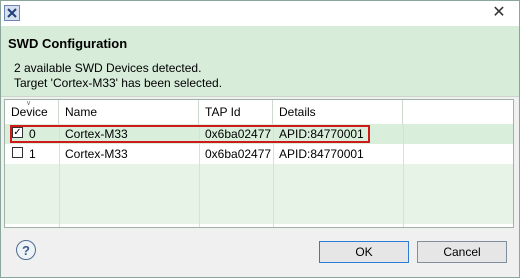 The width and height of the screenshot is (520, 278). Describe the element at coordinates (190, 134) in the screenshot. I see `selection-highlight-box` at that location.